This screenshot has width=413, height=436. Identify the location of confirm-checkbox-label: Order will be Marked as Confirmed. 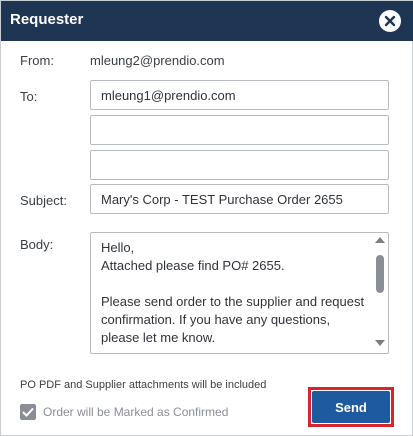
(136, 412).